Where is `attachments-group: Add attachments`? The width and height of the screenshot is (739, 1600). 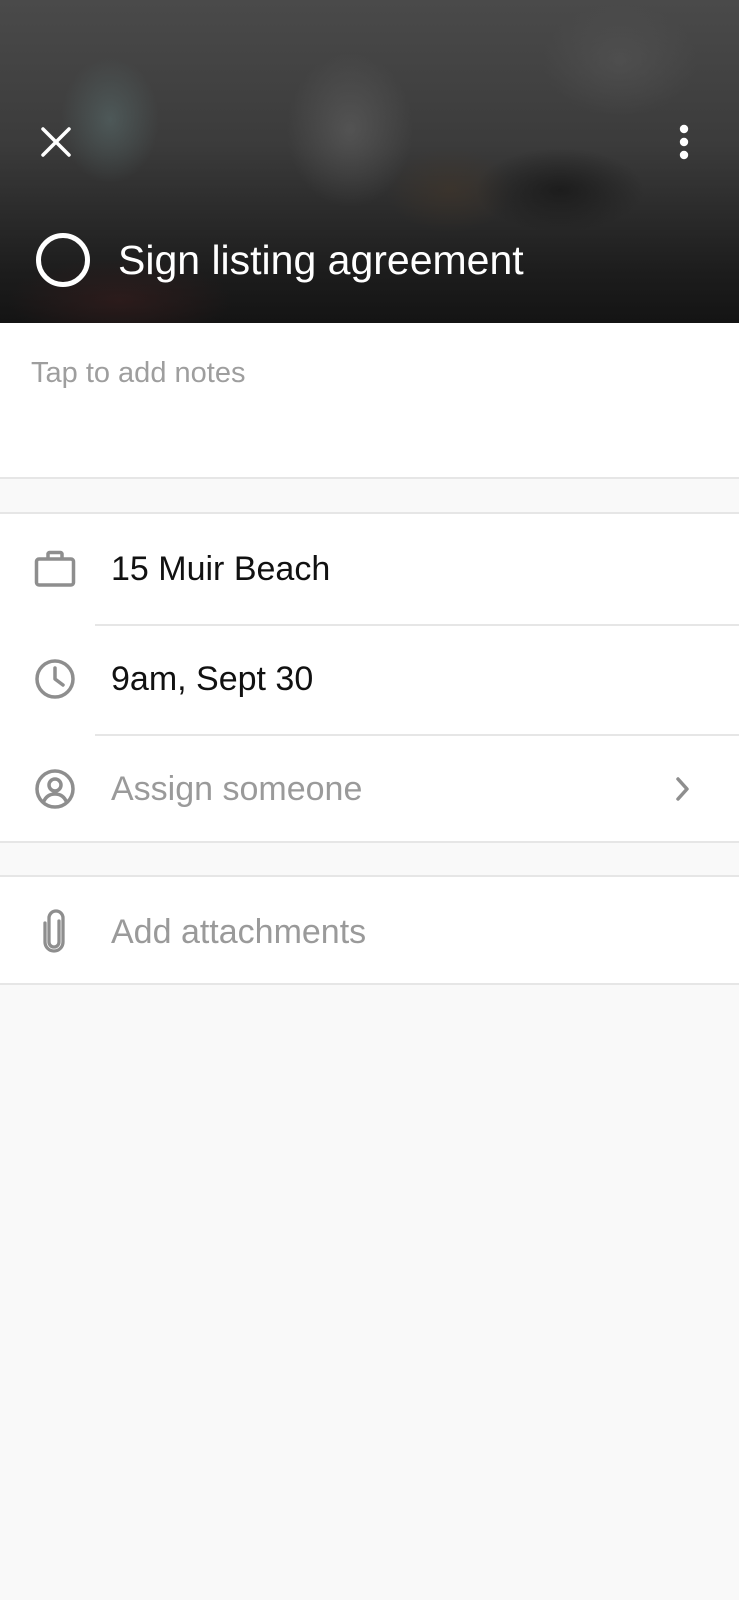
attachments-group: Add attachments is located at coordinates (369, 930).